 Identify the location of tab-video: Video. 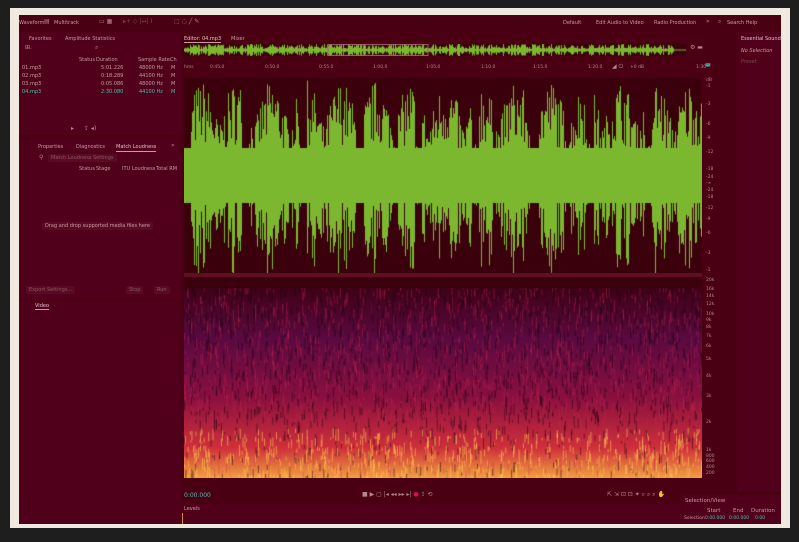
(42, 306).